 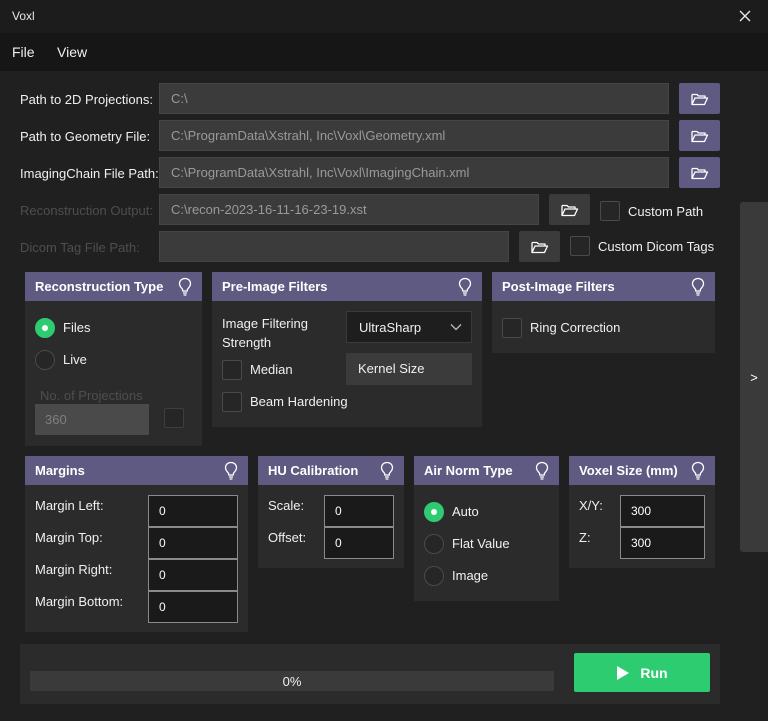 I want to click on margins-title: Margins, so click(x=136, y=470).